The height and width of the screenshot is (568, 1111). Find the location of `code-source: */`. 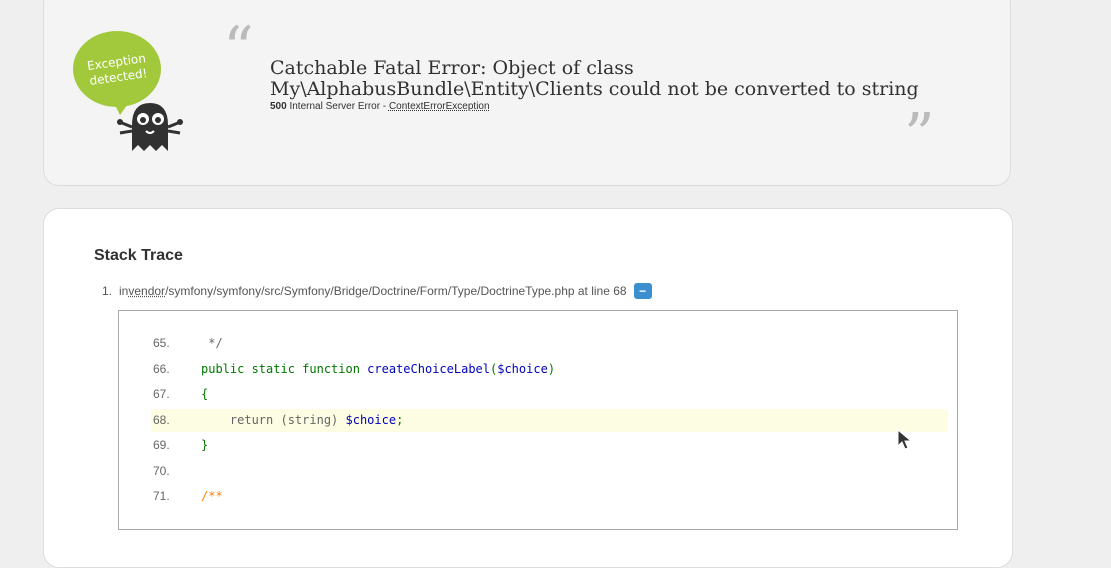

code-source: */ is located at coordinates (212, 343).